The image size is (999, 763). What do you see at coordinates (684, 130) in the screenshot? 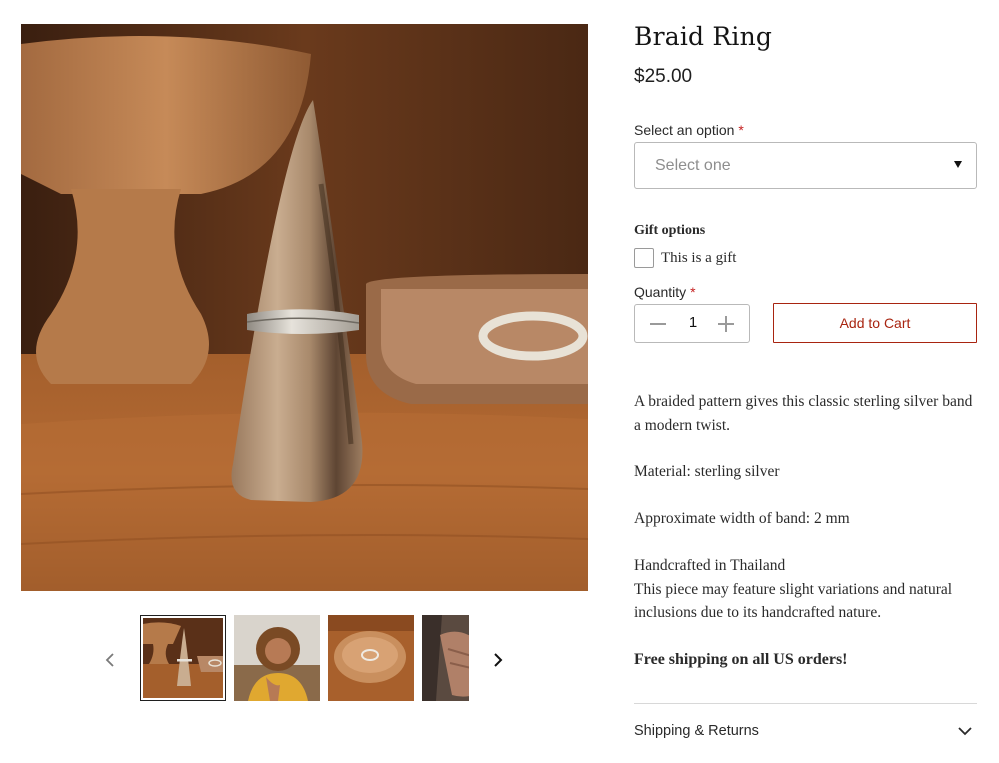
I see `option-label-text: Select an option` at bounding box center [684, 130].